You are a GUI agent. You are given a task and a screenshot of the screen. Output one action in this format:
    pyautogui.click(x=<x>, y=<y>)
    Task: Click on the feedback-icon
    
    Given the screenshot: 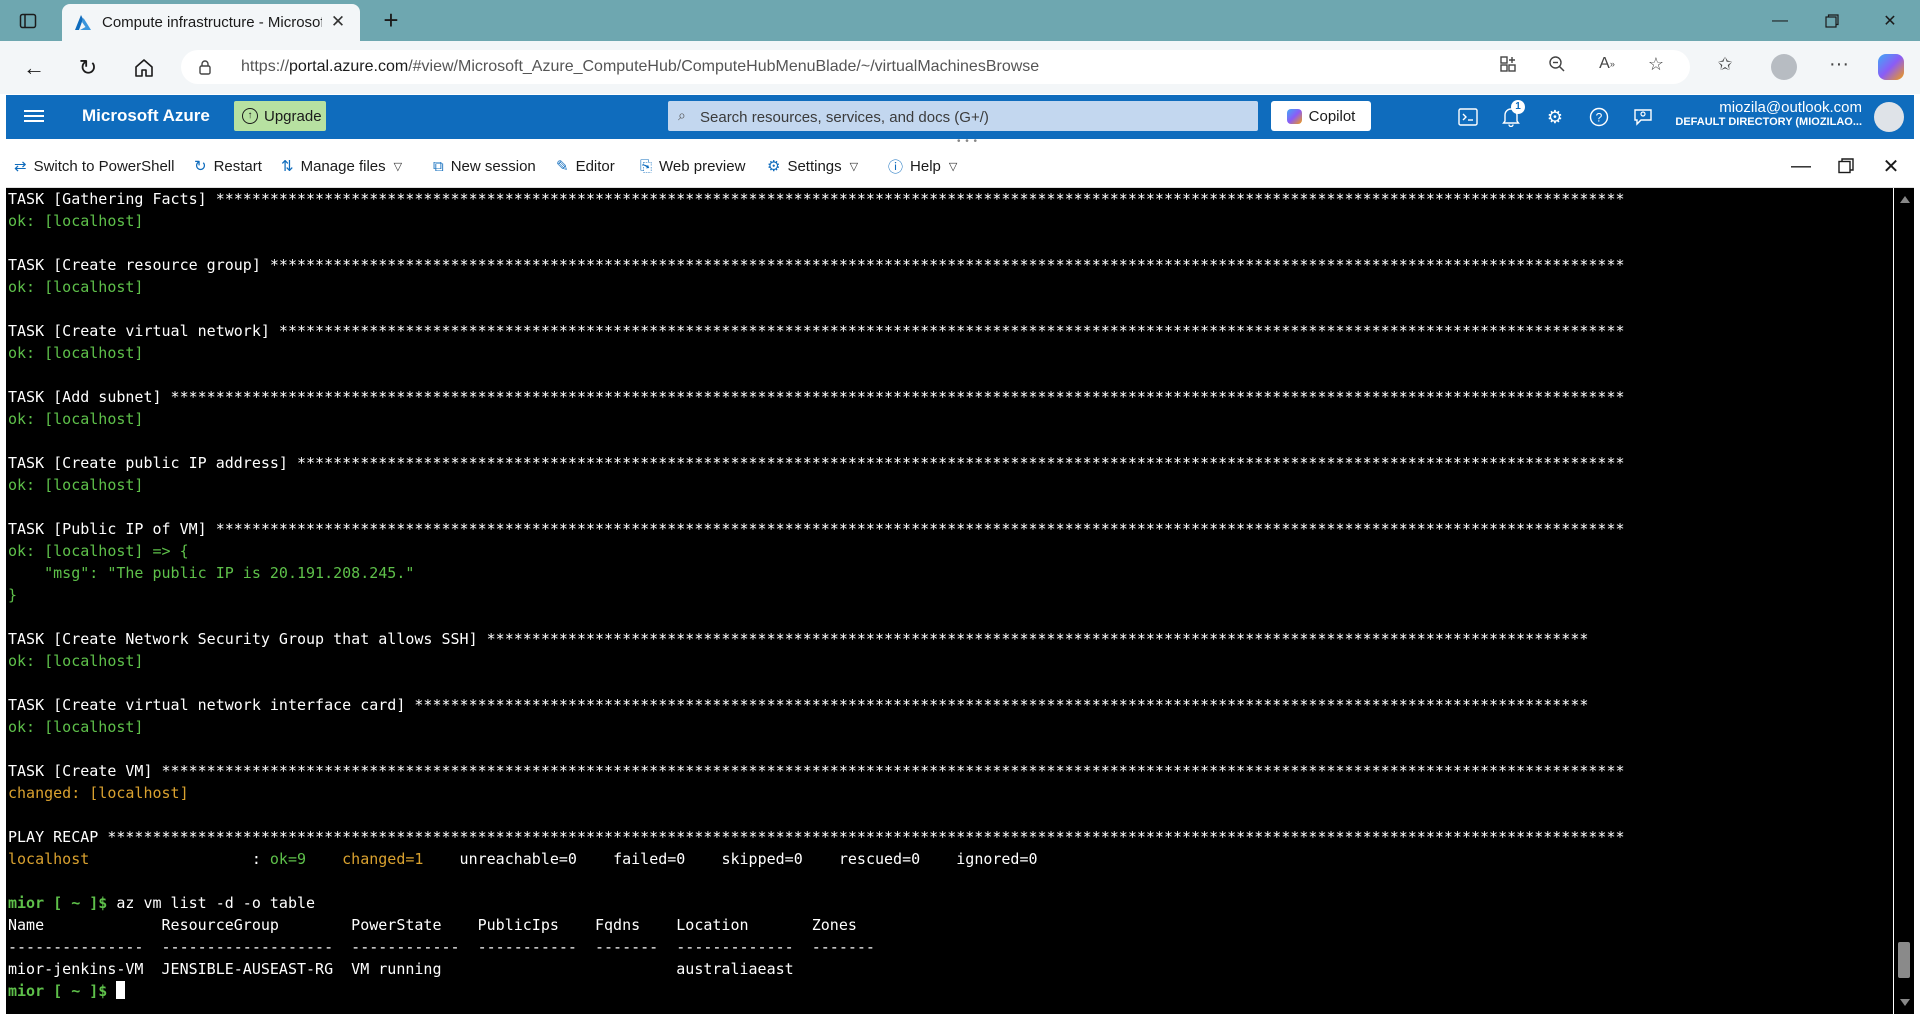 What is the action you would take?
    pyautogui.click(x=1643, y=117)
    